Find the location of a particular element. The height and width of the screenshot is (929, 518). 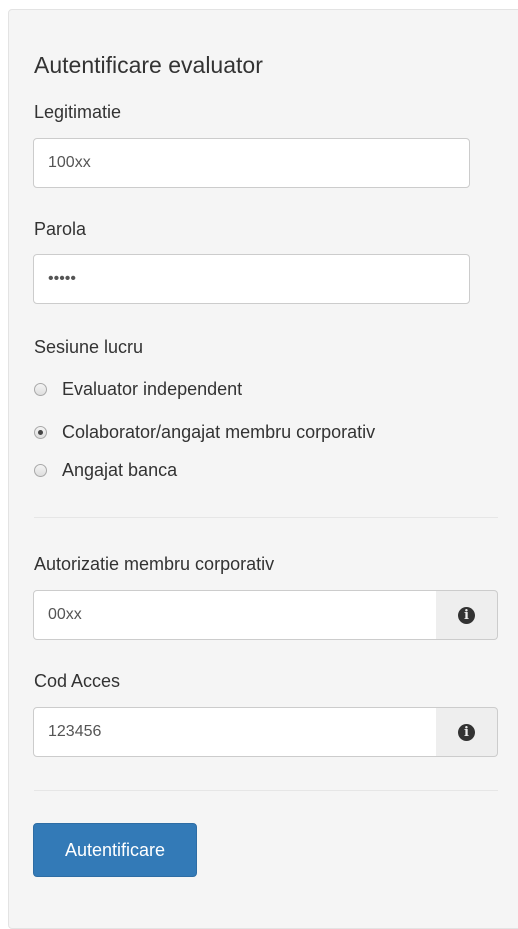

legitimatie-input is located at coordinates (251, 163).